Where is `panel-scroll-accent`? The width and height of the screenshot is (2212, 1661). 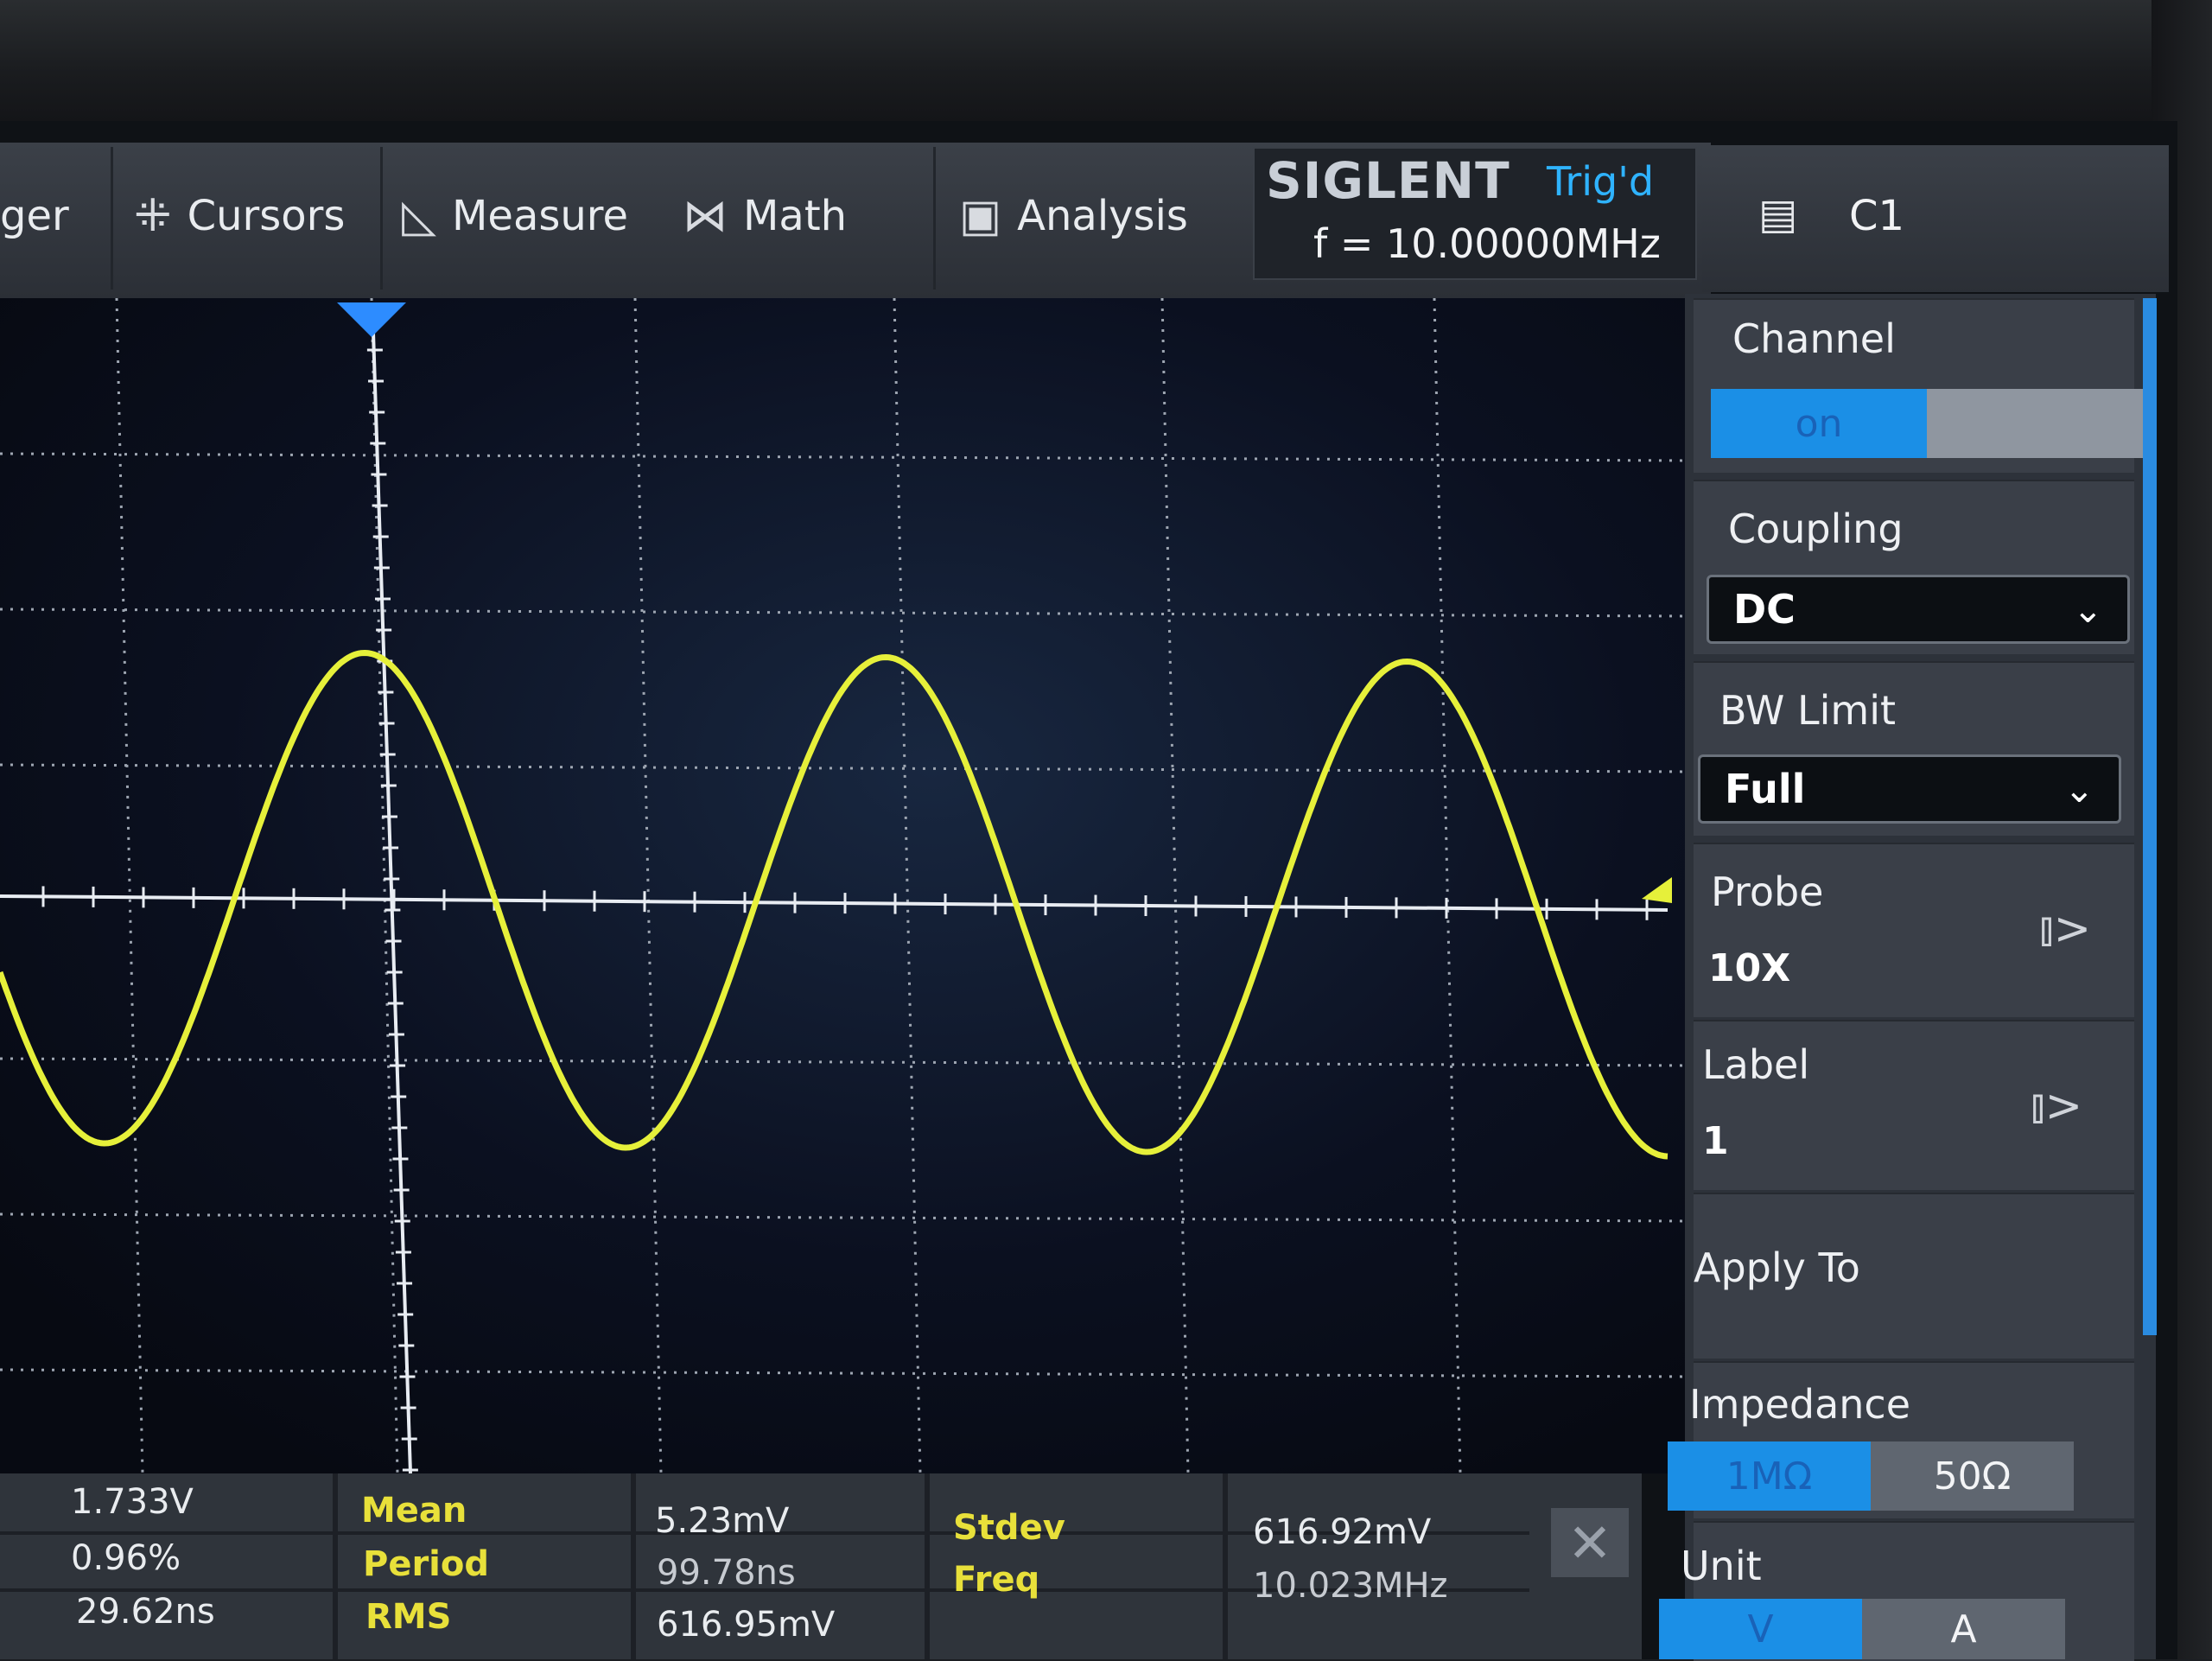
panel-scroll-accent is located at coordinates (2150, 816).